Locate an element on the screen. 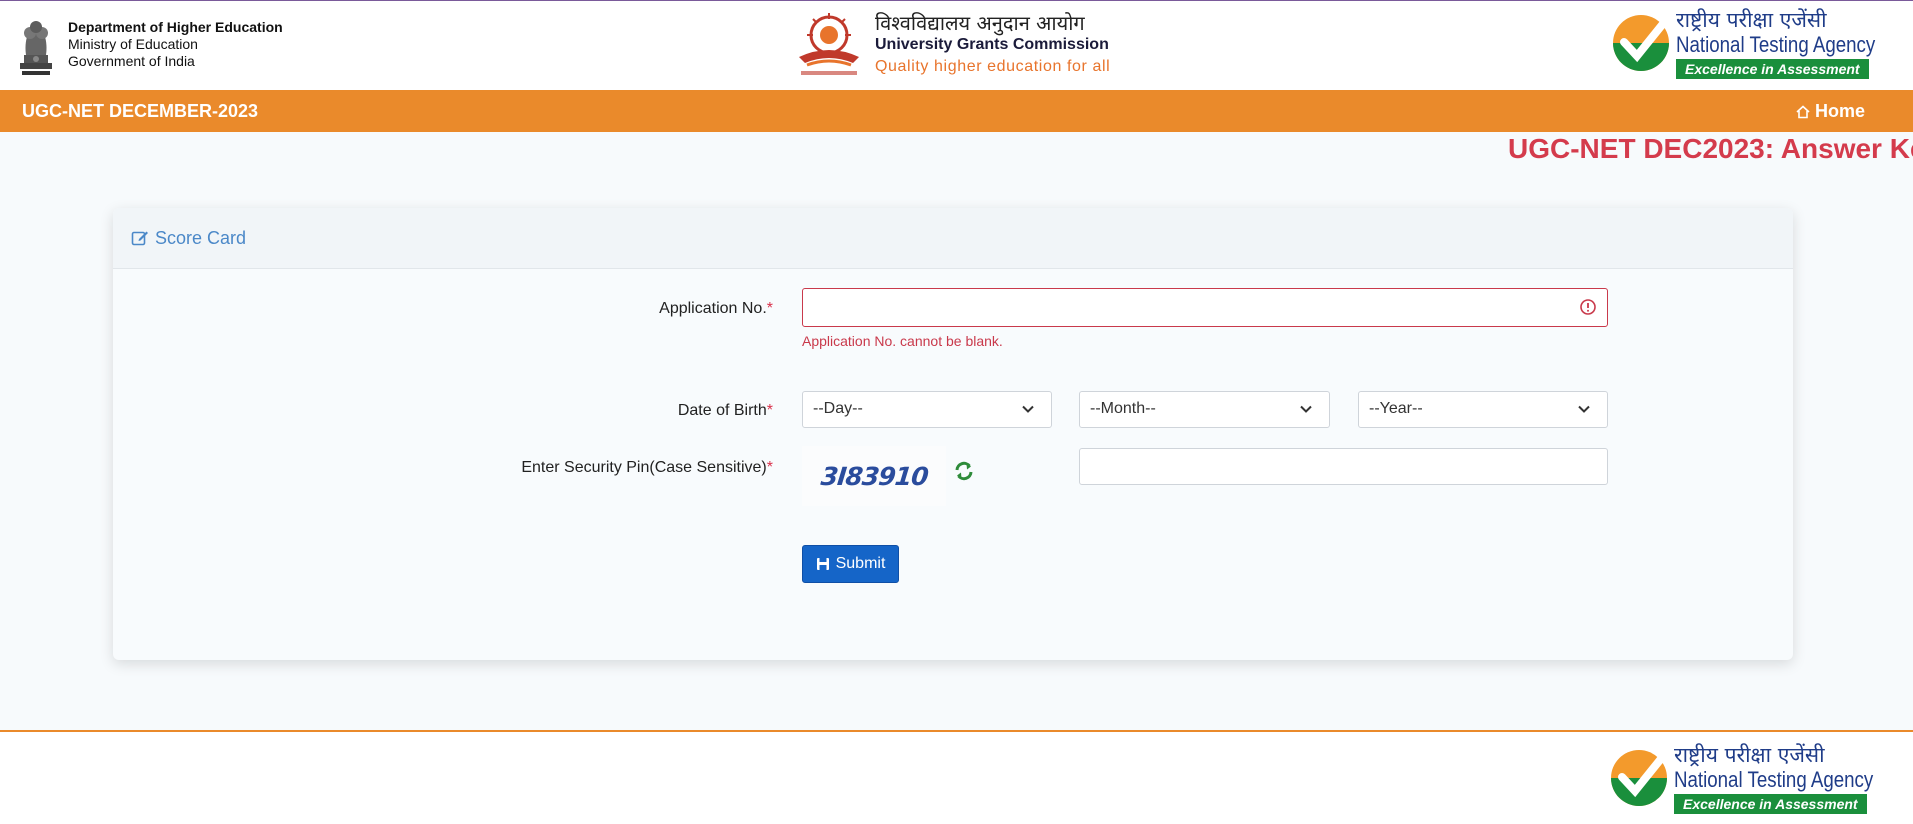 The width and height of the screenshot is (1913, 824). exam-title: UGC-NET DECEMBER-2023 is located at coordinates (140, 111).